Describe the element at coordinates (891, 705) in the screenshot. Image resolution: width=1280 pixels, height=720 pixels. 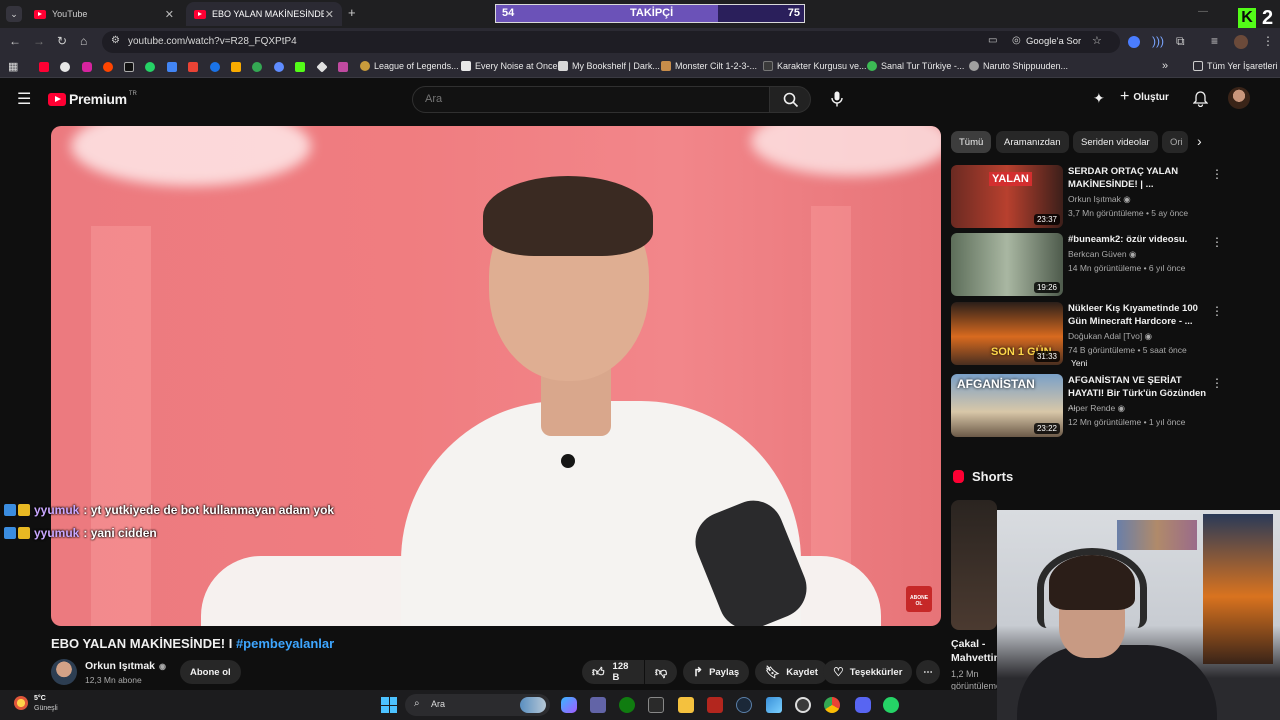
I see `whatsapp-icon` at that location.